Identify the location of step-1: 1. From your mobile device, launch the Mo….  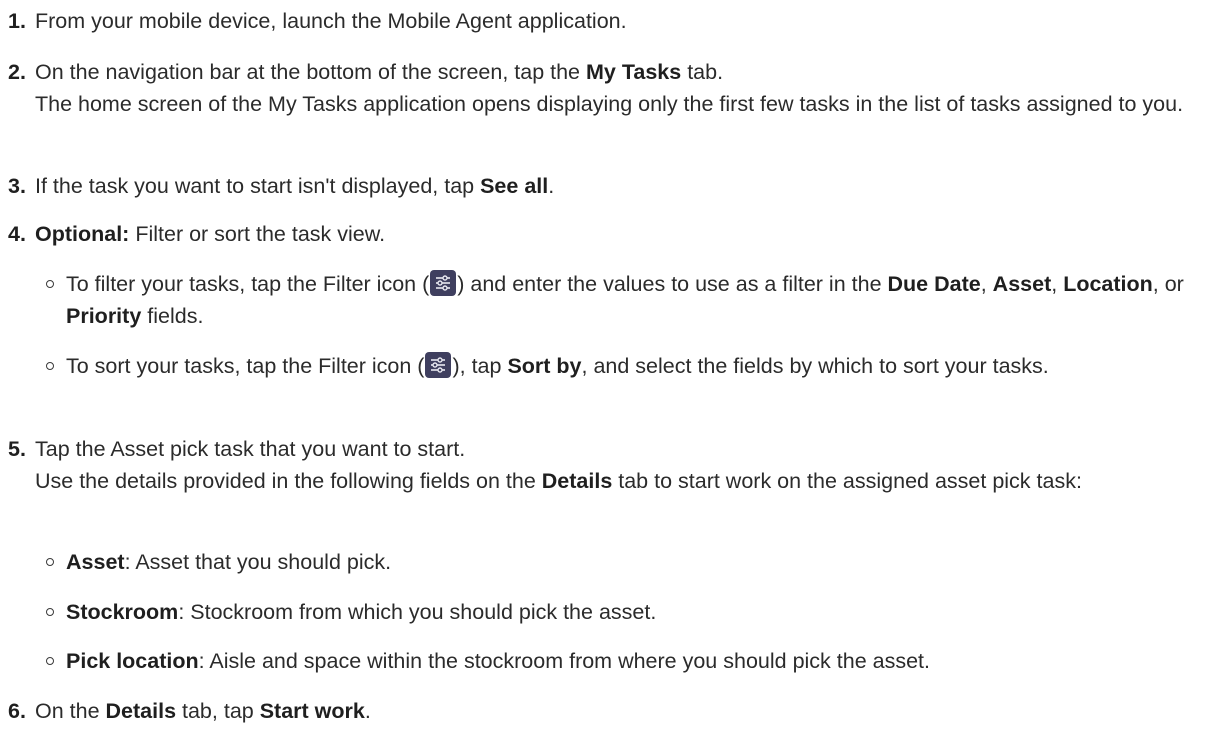
(604, 21).